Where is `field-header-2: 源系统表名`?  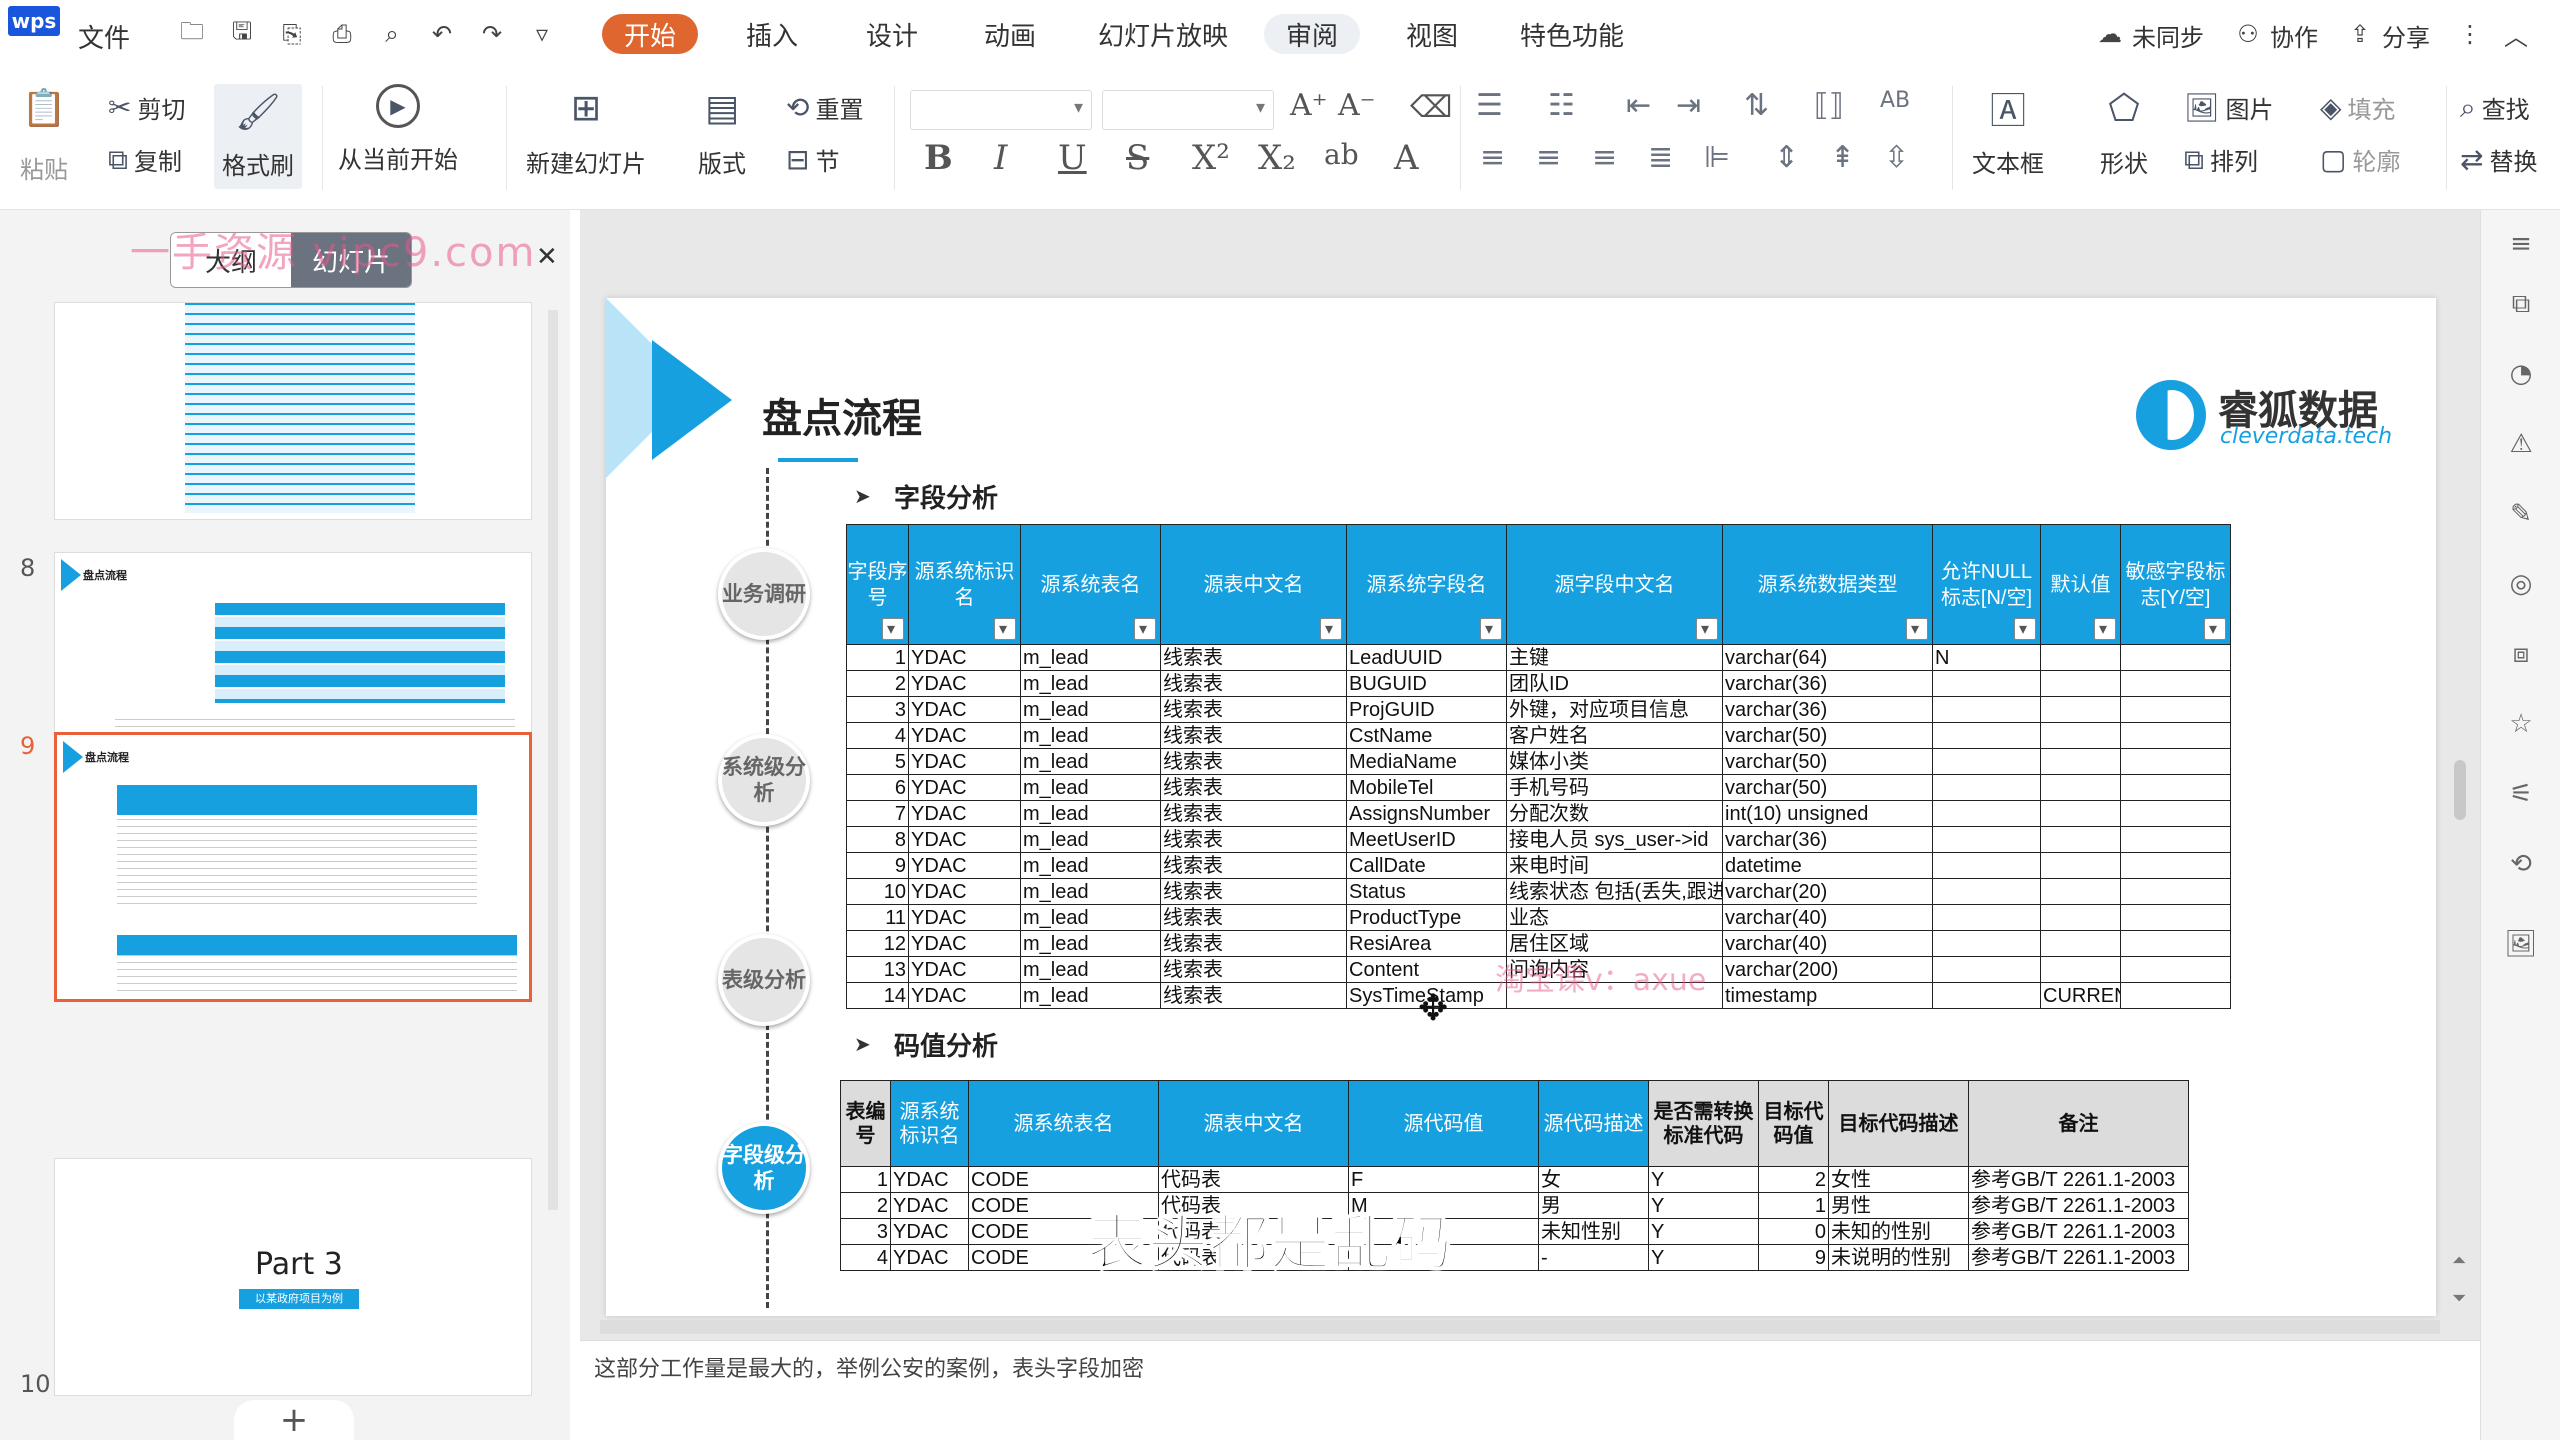 field-header-2: 源系统表名 is located at coordinates (1090, 584).